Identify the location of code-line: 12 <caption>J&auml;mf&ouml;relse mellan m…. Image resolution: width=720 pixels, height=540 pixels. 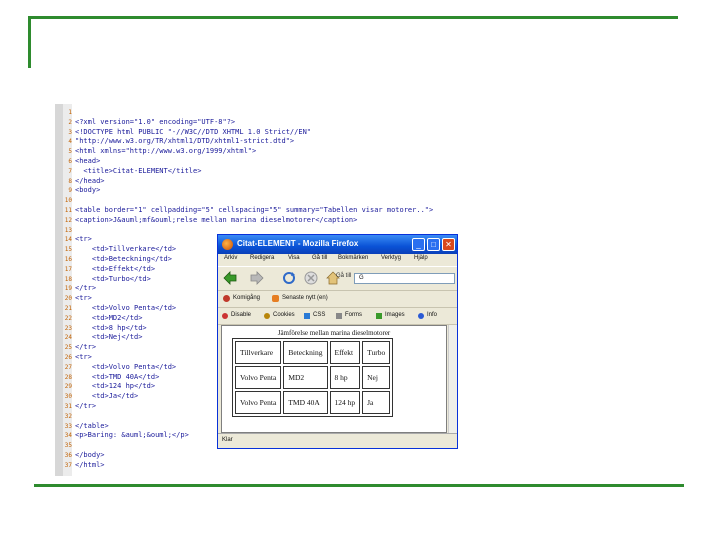
(210, 220).